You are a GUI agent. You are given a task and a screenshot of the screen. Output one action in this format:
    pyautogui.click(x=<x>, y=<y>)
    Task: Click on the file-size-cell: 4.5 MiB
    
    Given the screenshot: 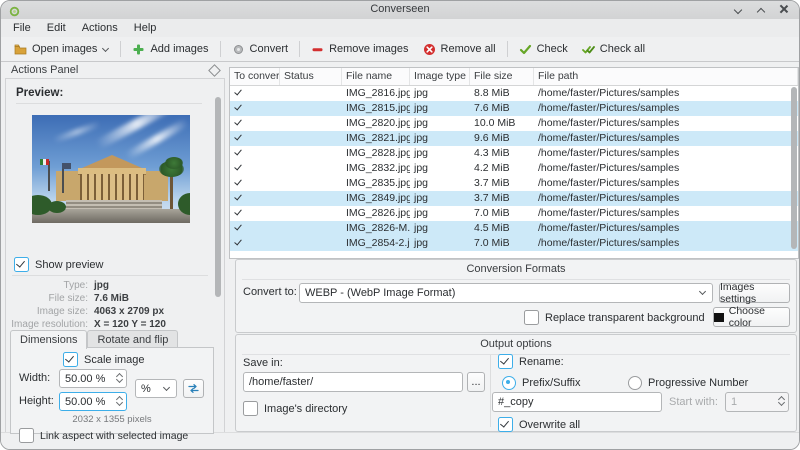 What is the action you would take?
    pyautogui.click(x=492, y=228)
    